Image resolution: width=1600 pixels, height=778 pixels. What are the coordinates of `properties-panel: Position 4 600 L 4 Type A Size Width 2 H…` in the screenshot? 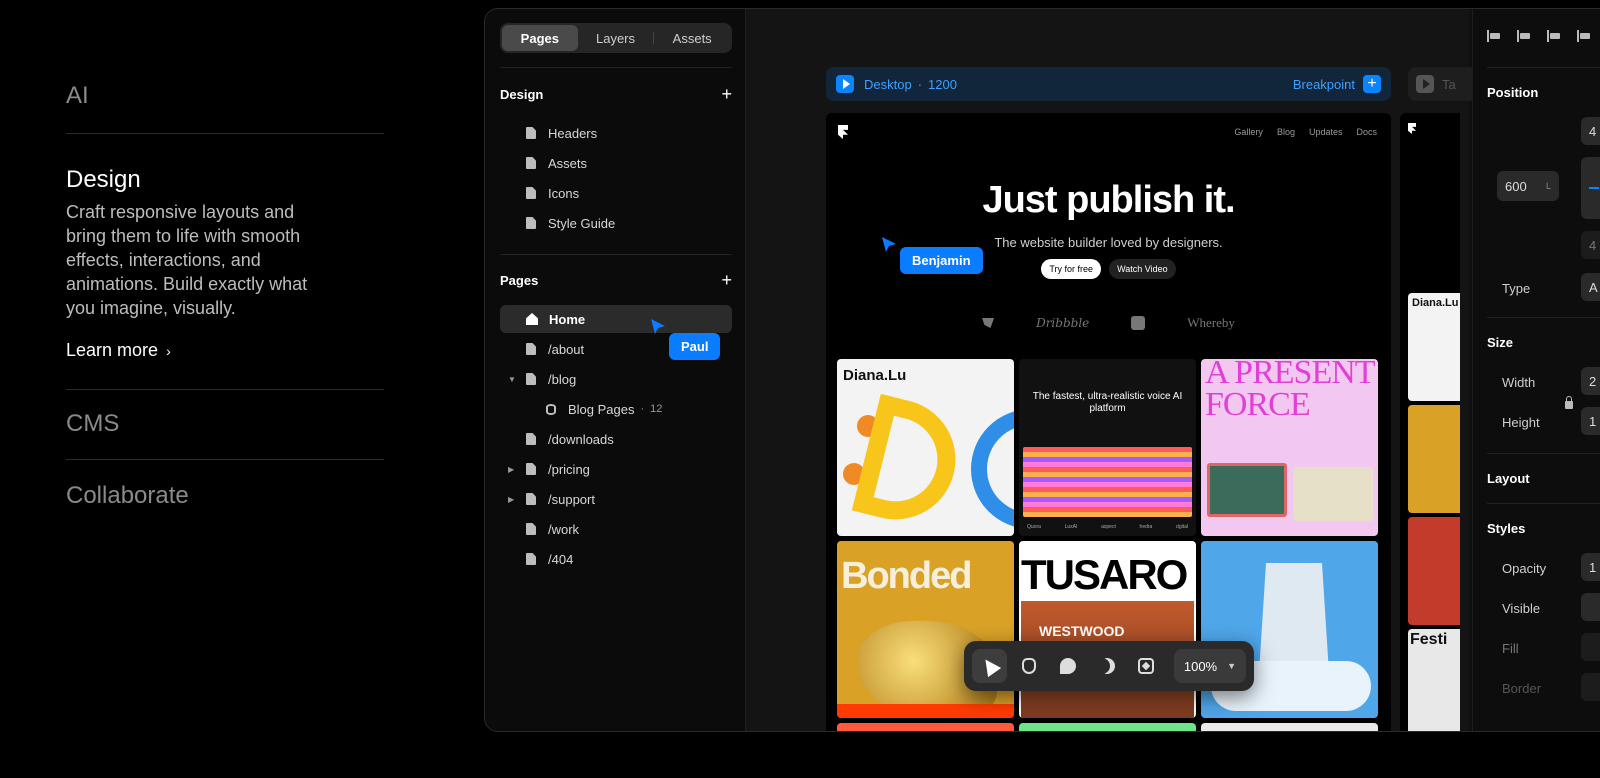 It's located at (1536, 370).